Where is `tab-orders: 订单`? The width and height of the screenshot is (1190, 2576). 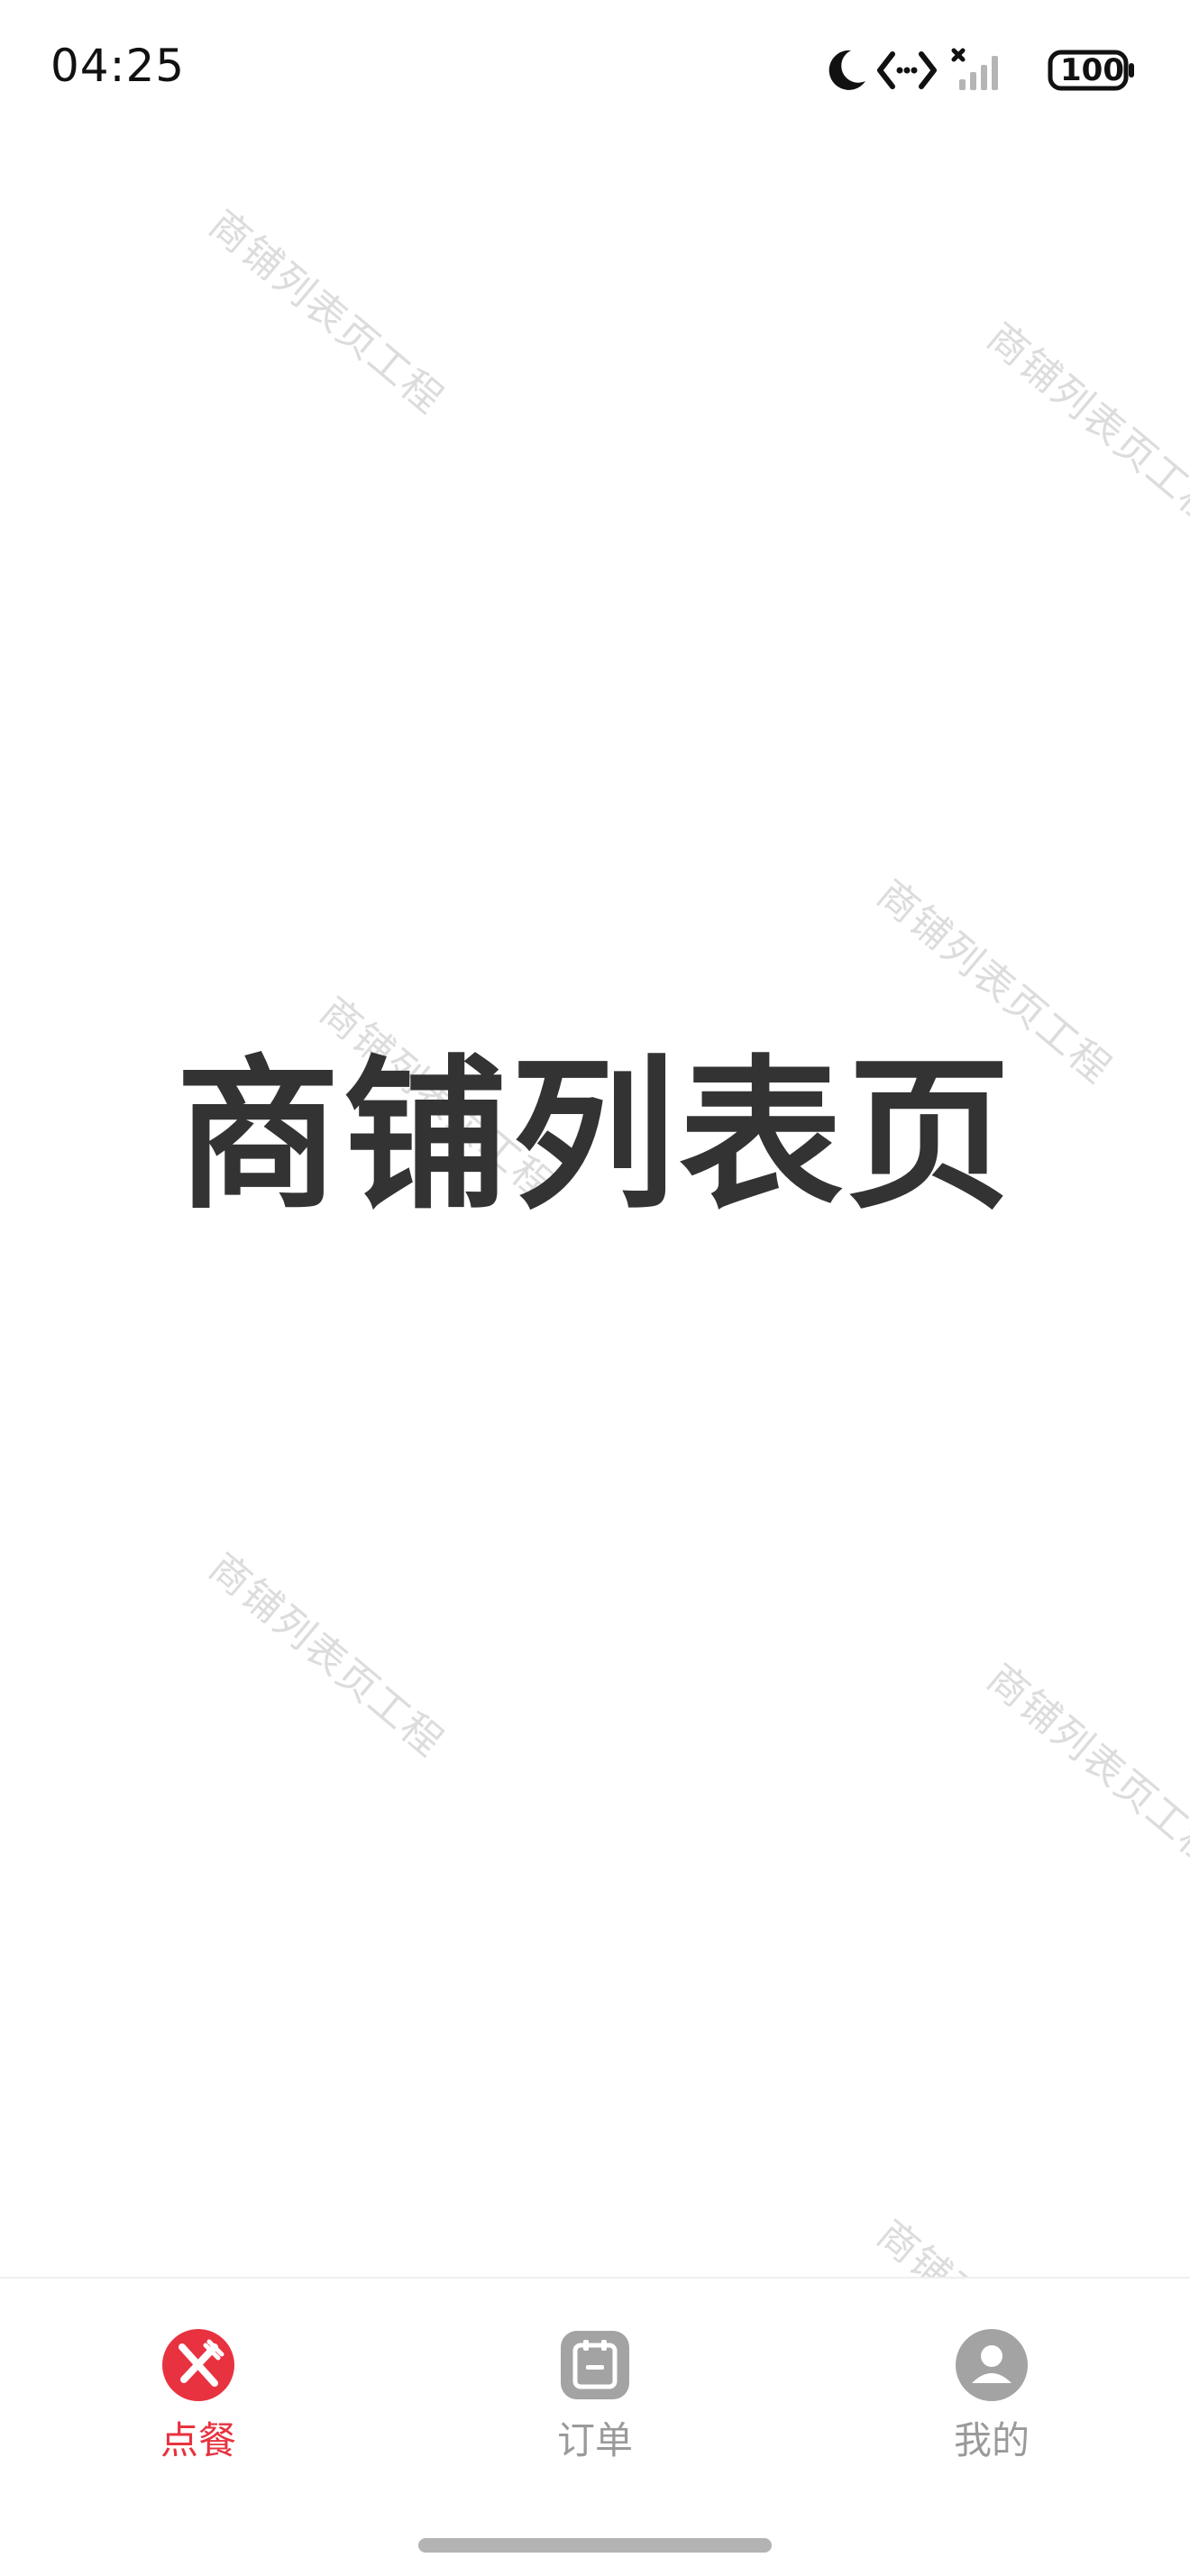 tab-orders: 订单 is located at coordinates (595, 2419).